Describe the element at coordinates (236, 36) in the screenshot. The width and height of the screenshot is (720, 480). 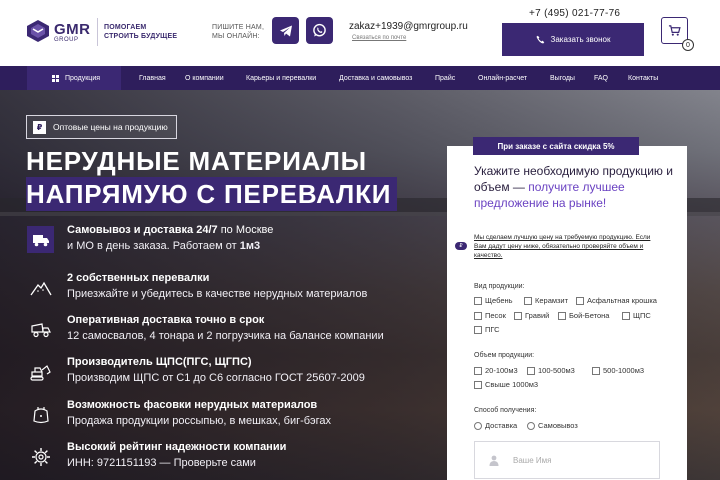
I see `write-us-line-2: МЫ ОНЛАЙН:` at that location.